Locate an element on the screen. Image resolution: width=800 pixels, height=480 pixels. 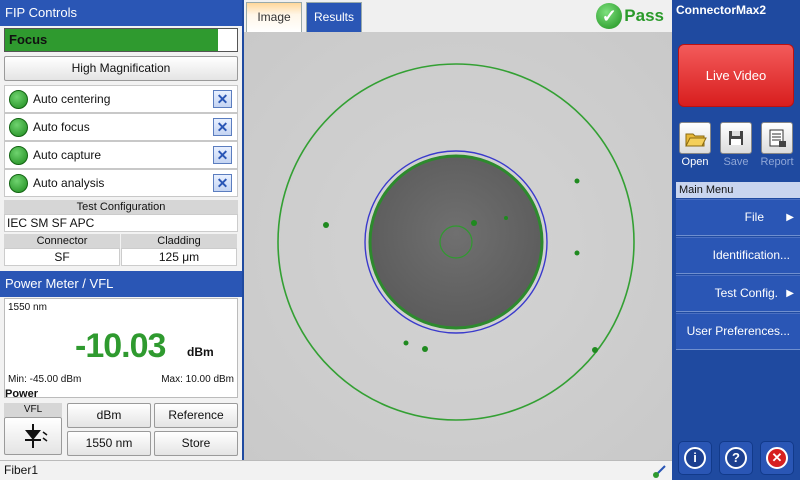
fip-controls-title: FIP Controls is located at coordinates (121, 13).